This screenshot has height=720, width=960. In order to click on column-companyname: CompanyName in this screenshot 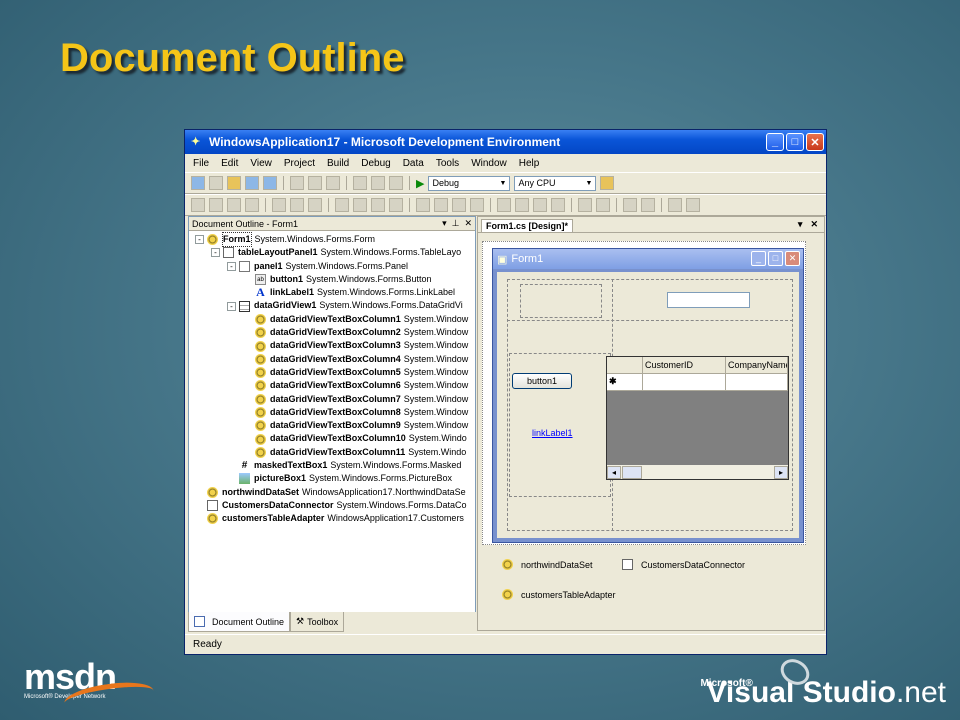, I will do `click(757, 365)`.